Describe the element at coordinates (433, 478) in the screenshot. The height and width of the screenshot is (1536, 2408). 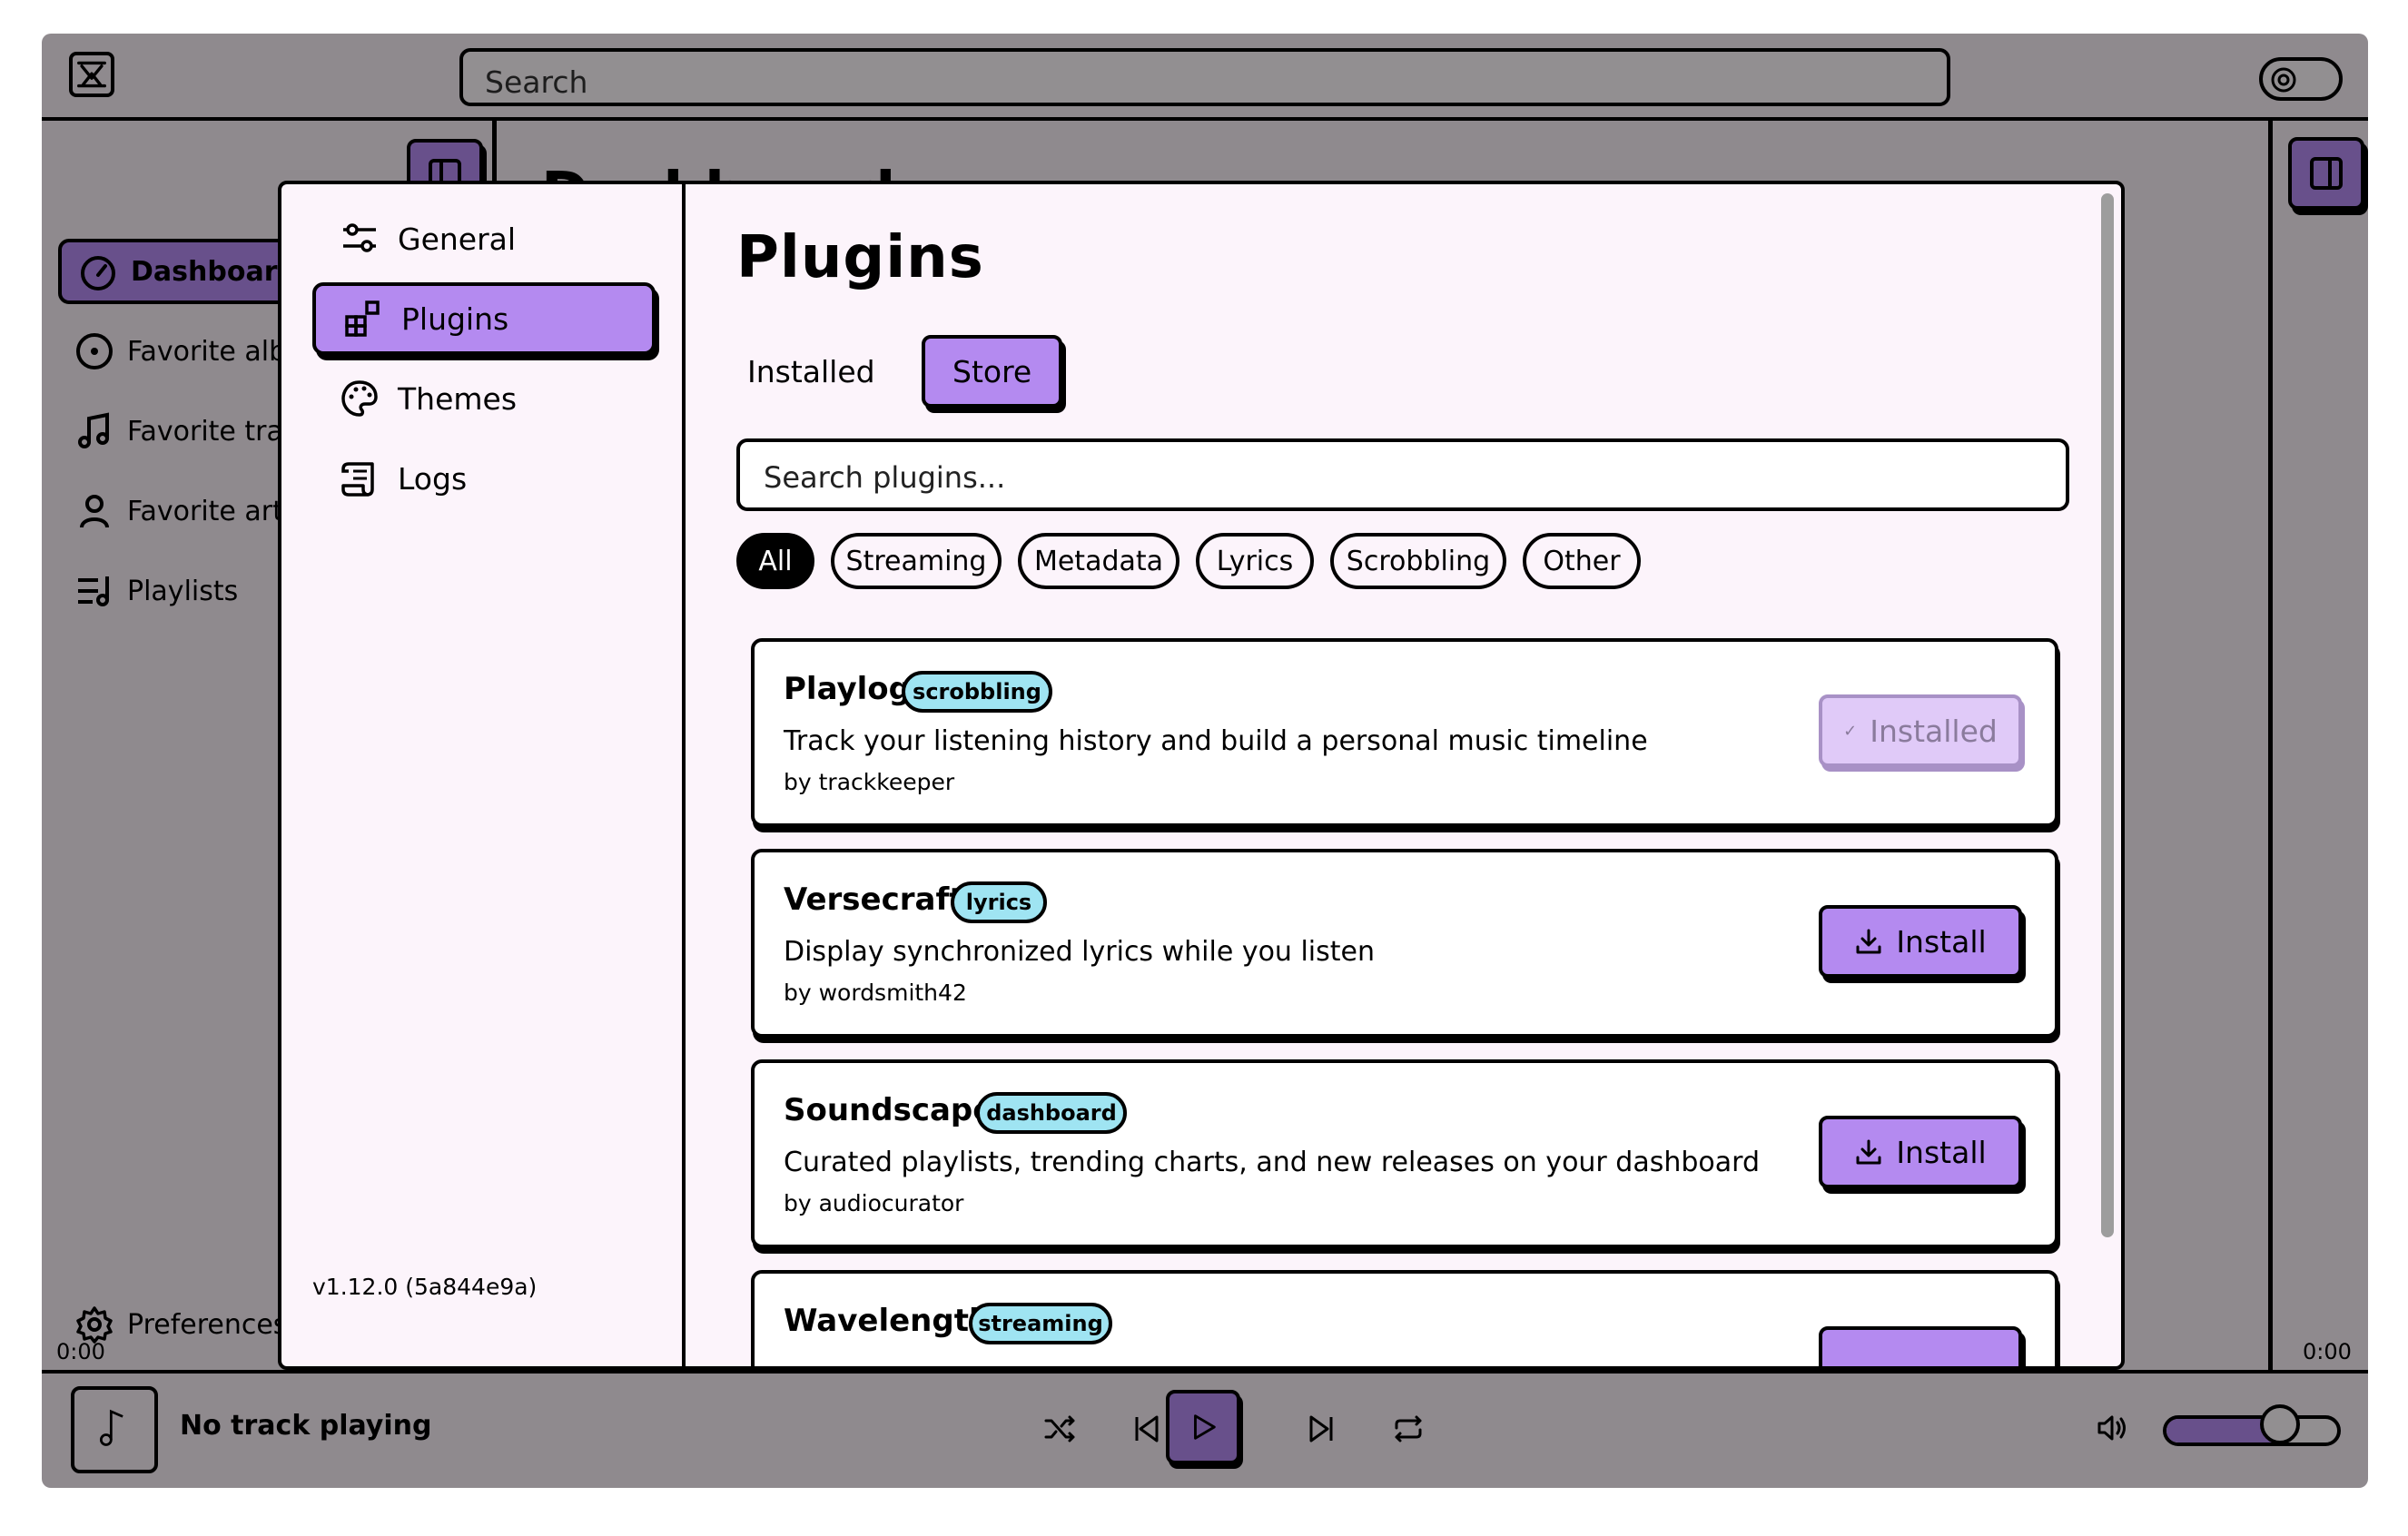
I see `settings-nav-label: Logs` at that location.